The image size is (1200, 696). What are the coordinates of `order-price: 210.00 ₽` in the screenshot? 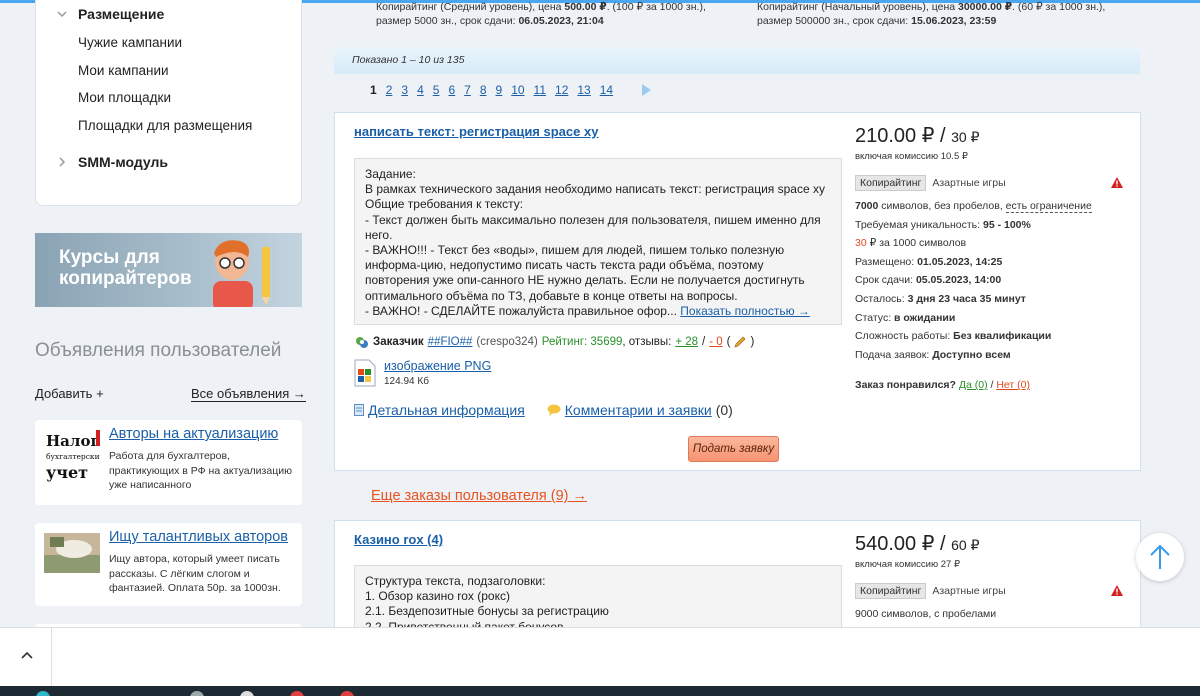 It's located at (895, 136).